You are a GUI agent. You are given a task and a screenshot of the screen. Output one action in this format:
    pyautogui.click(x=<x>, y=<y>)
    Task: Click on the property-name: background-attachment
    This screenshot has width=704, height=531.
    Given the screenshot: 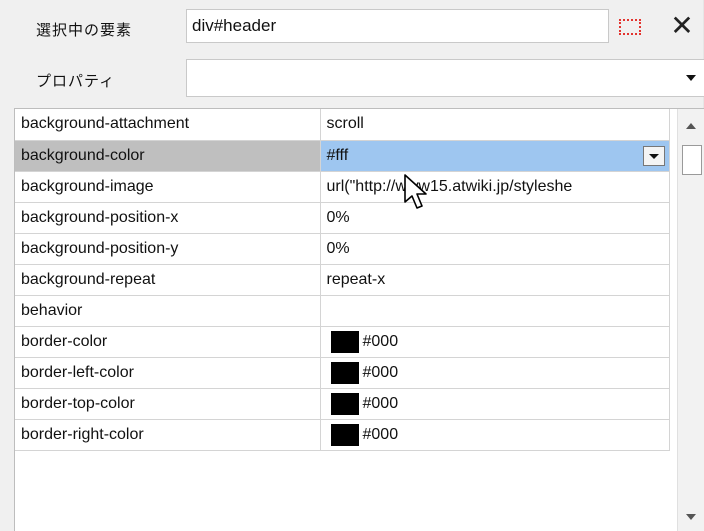 What is the action you would take?
    pyautogui.click(x=168, y=125)
    